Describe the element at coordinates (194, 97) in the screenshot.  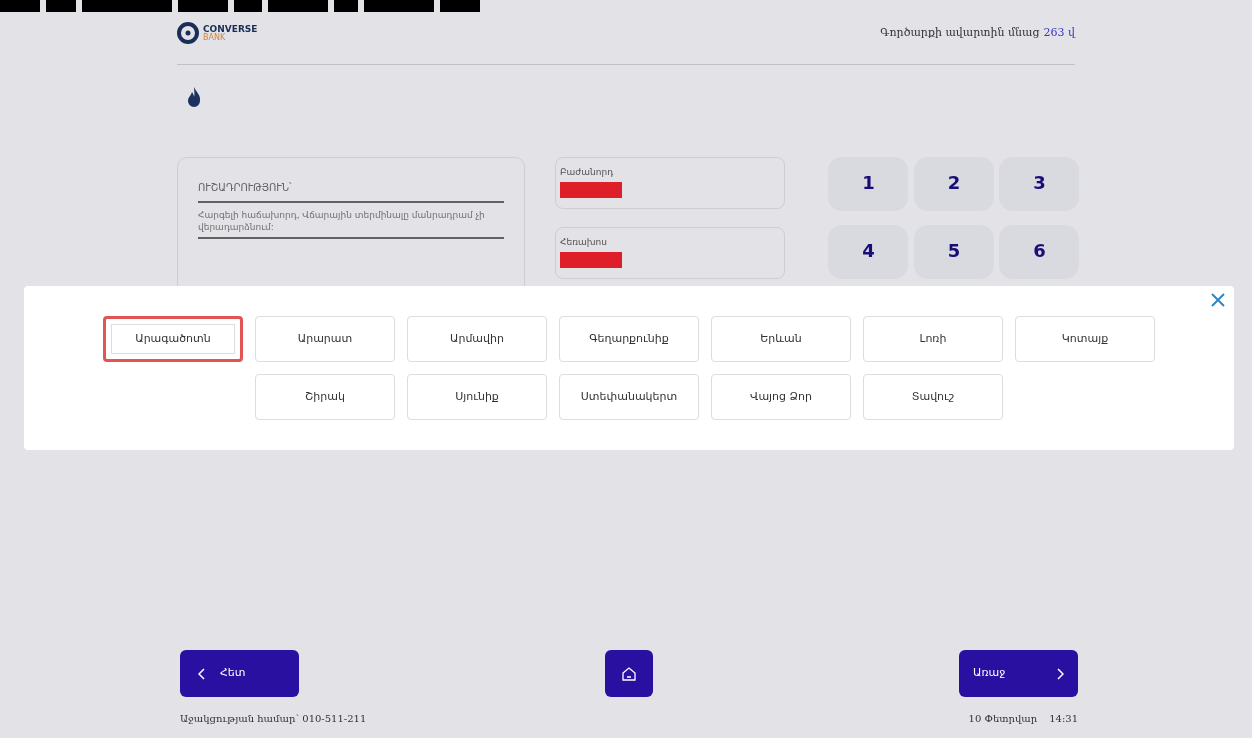
I see `flame-icon` at that location.